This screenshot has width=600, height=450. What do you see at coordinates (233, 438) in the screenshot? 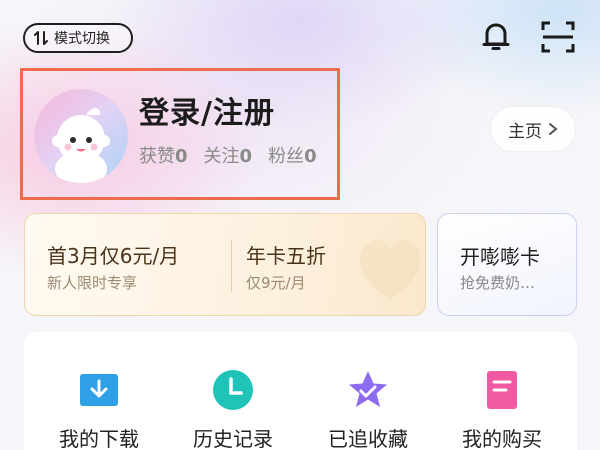
I see `shortcut-history-label: 历史记录` at bounding box center [233, 438].